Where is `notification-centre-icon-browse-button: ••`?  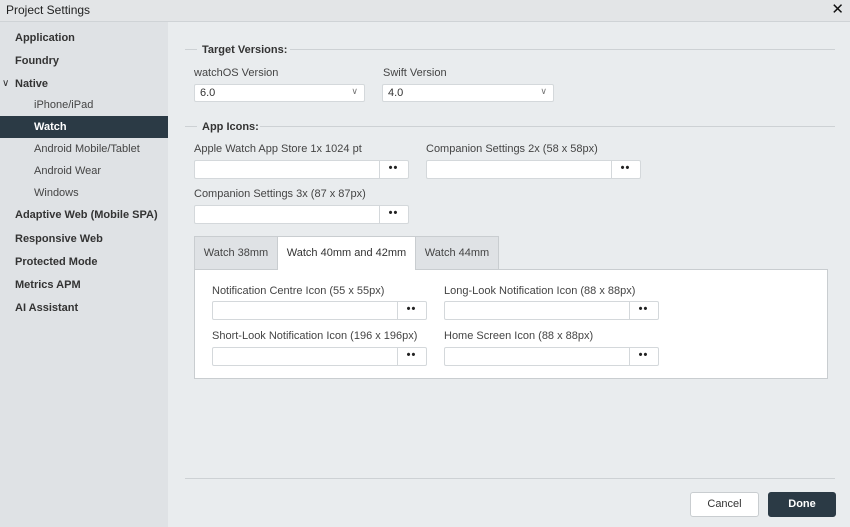
notification-centre-icon-browse-button: •• is located at coordinates (411, 310).